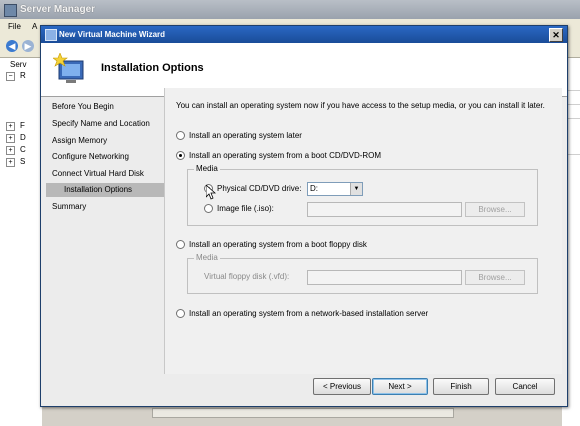 The width and height of the screenshot is (580, 426). Describe the element at coordinates (461, 386) in the screenshot. I see `finish-button: Finish` at that location.